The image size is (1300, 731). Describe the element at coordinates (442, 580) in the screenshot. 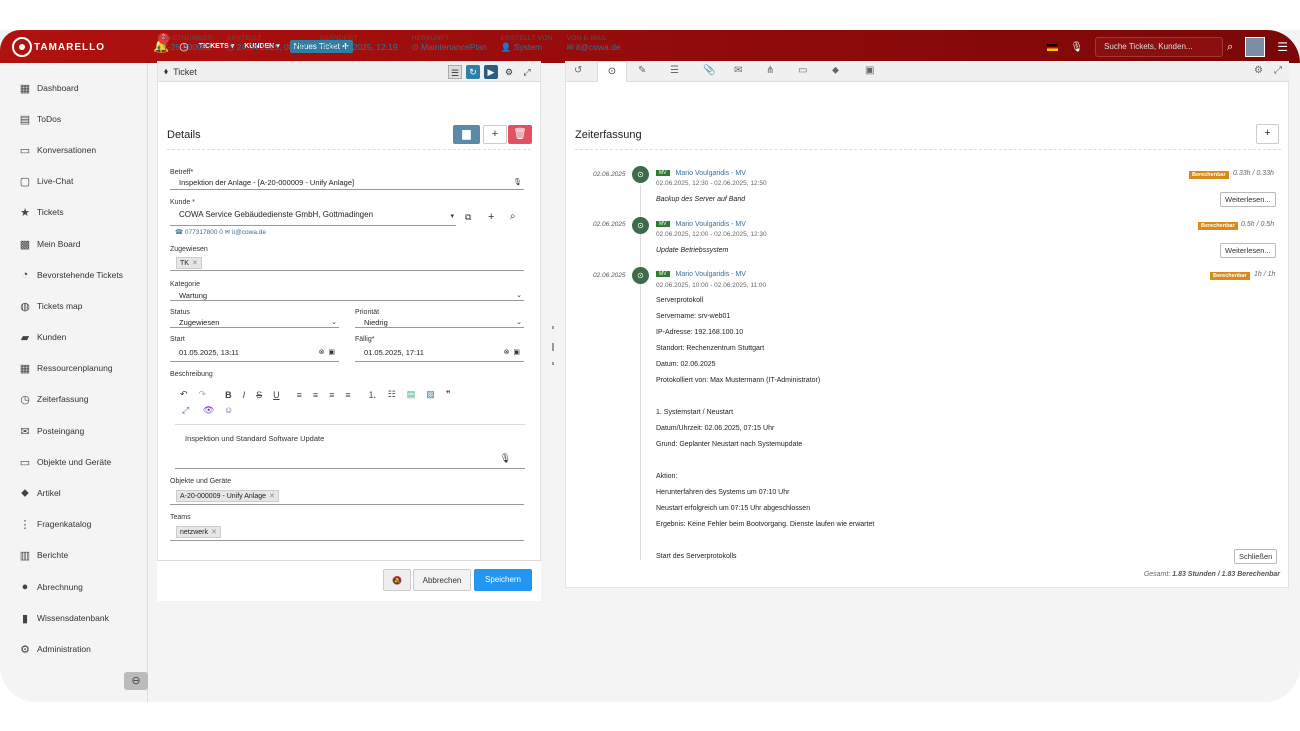

I see `cancel-button: Abbrechen` at that location.